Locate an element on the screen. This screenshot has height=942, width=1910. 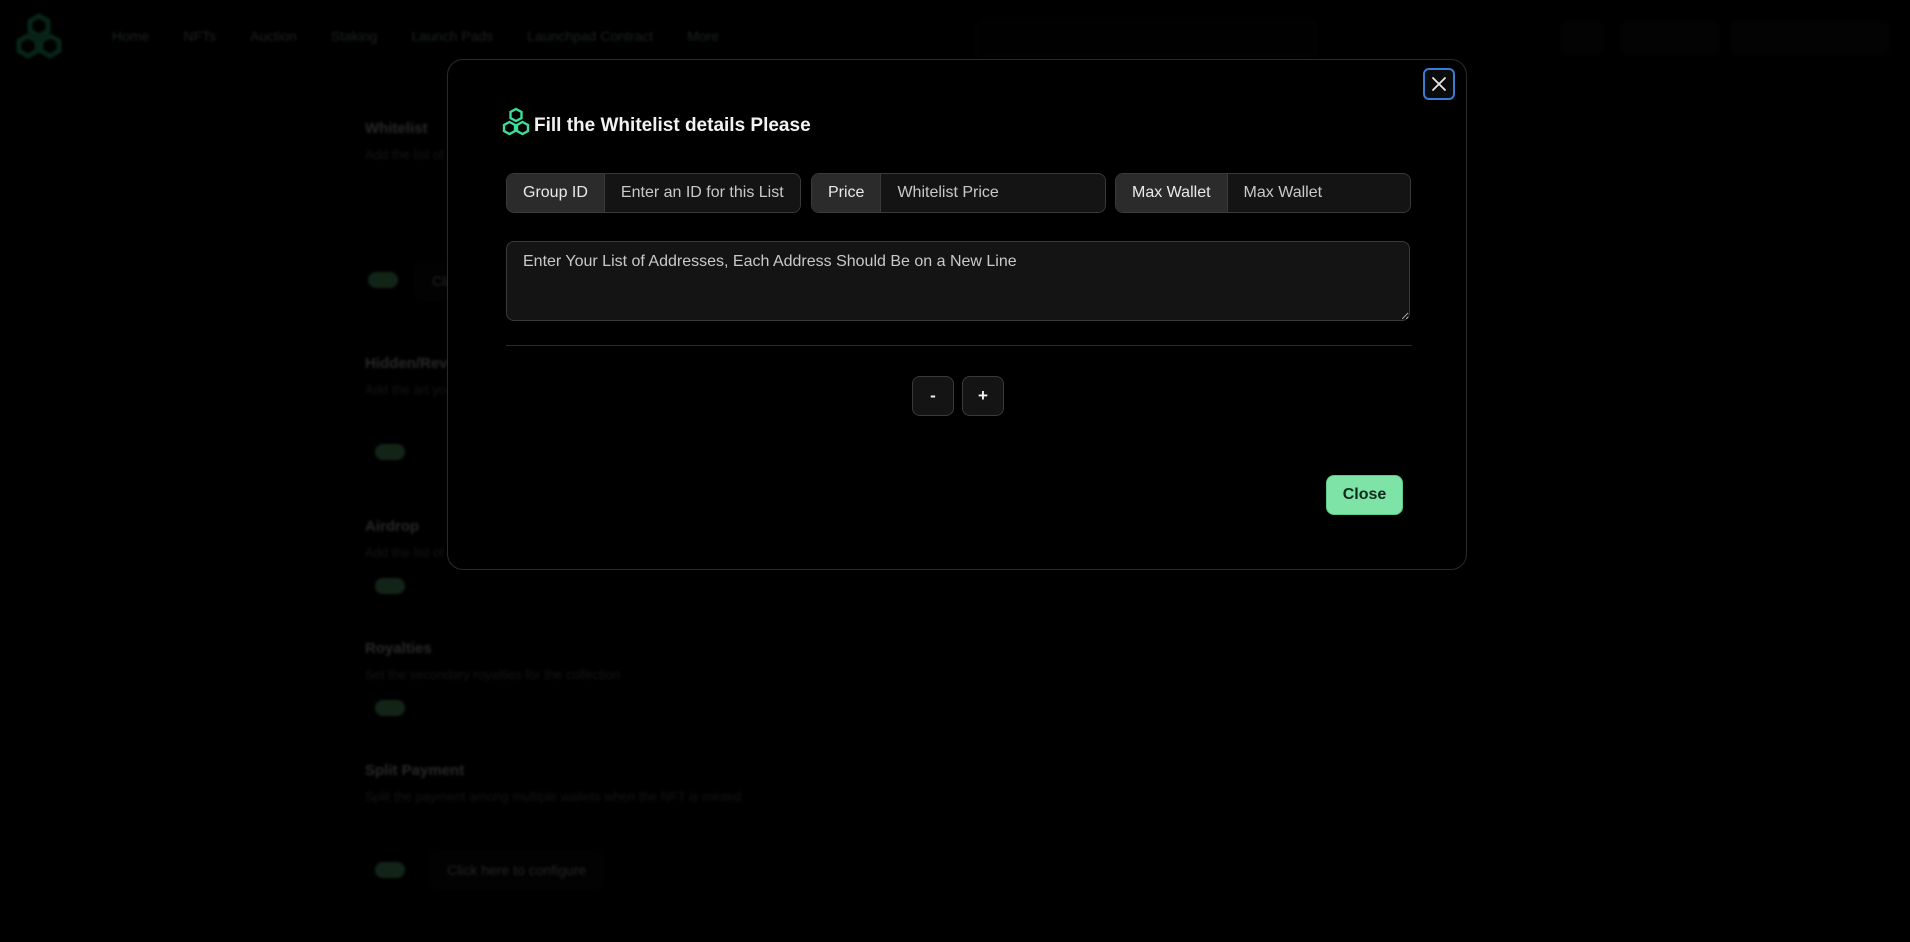
price-input is located at coordinates (993, 193).